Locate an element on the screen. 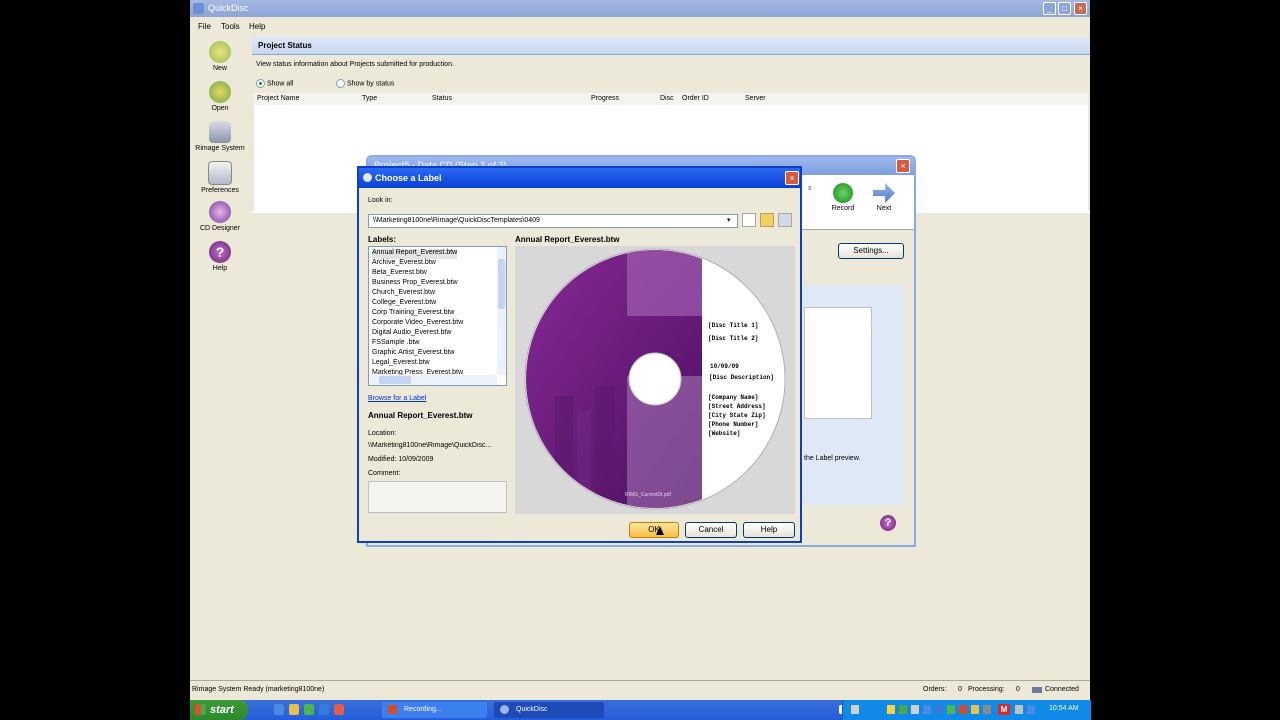 This screenshot has height=720, width=1280. list-item: College_Everest.btw is located at coordinates (404, 304).